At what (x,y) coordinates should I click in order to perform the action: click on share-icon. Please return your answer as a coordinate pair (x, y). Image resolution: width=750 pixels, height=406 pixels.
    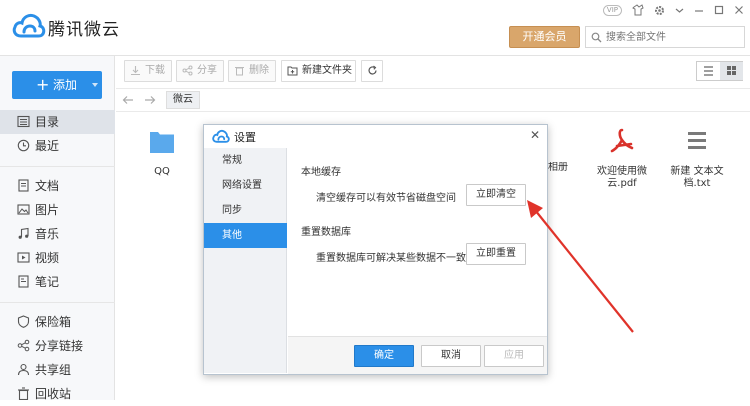
    Looking at the image, I should click on (187, 70).